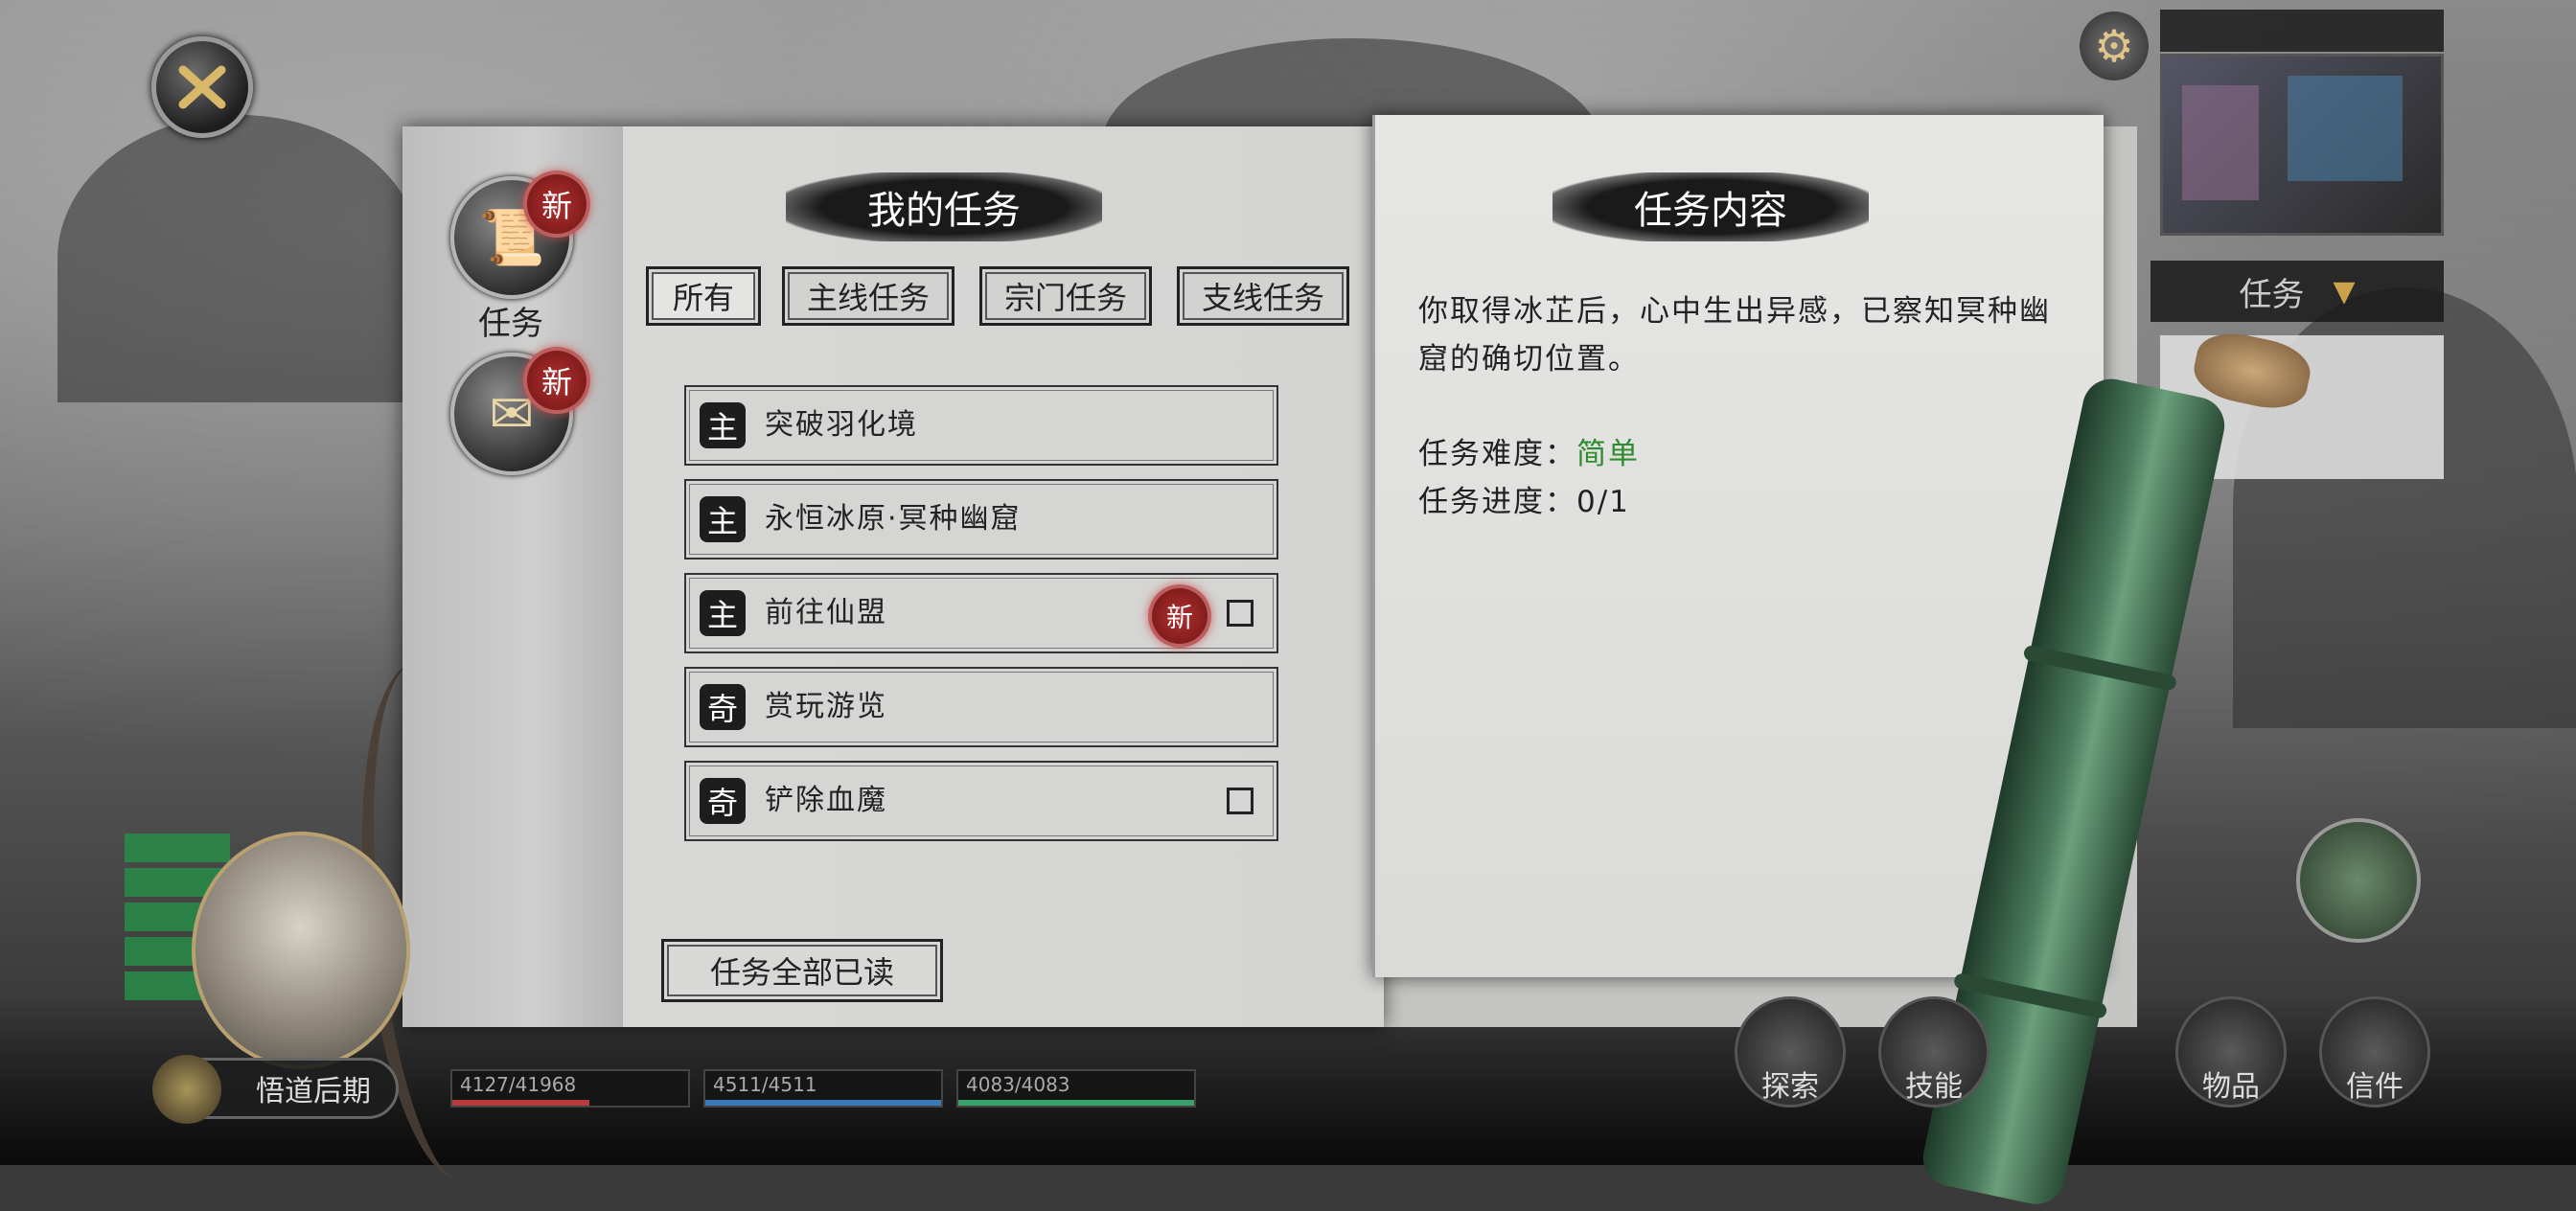  What do you see at coordinates (1497, 502) in the screenshot?
I see `progress-label: 任务进度：` at bounding box center [1497, 502].